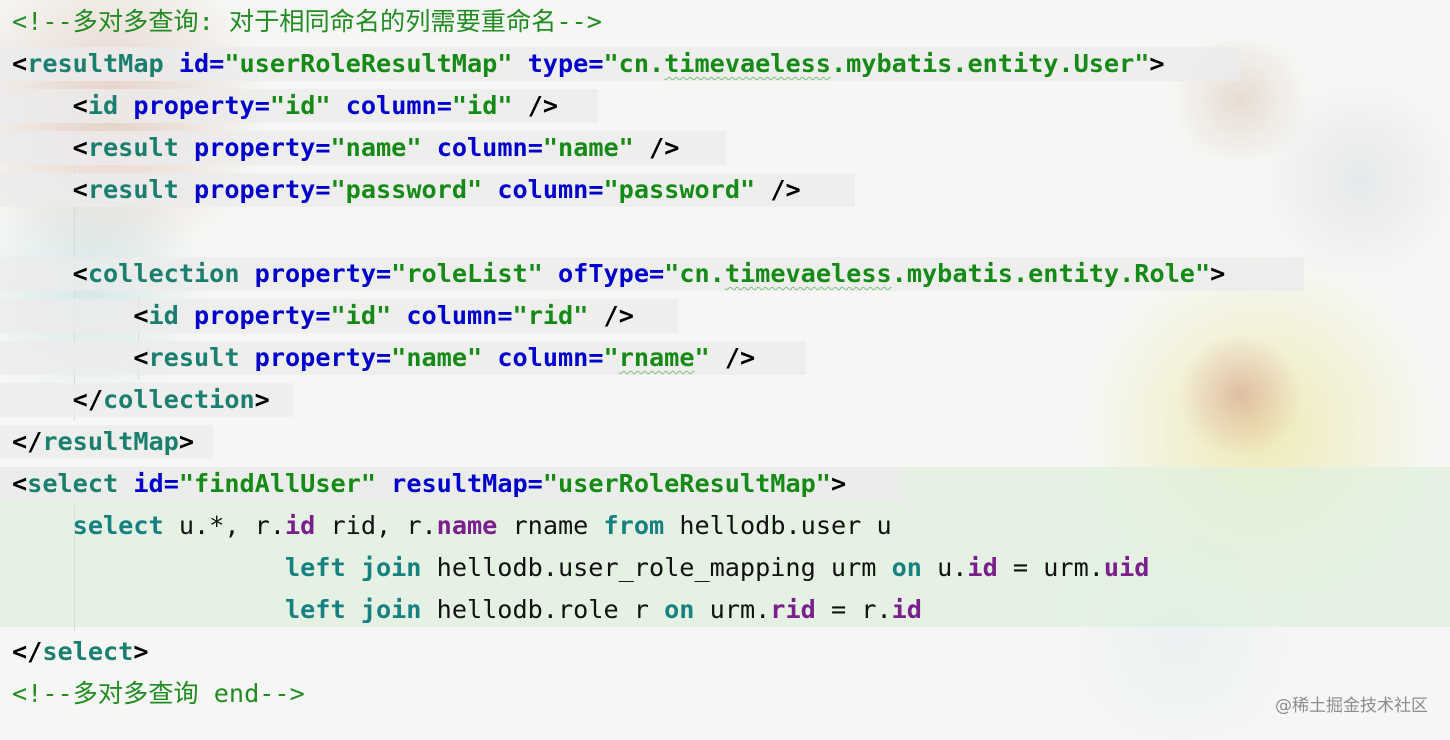 This screenshot has width=1450, height=740. I want to click on code-token: "password", so click(679, 189).